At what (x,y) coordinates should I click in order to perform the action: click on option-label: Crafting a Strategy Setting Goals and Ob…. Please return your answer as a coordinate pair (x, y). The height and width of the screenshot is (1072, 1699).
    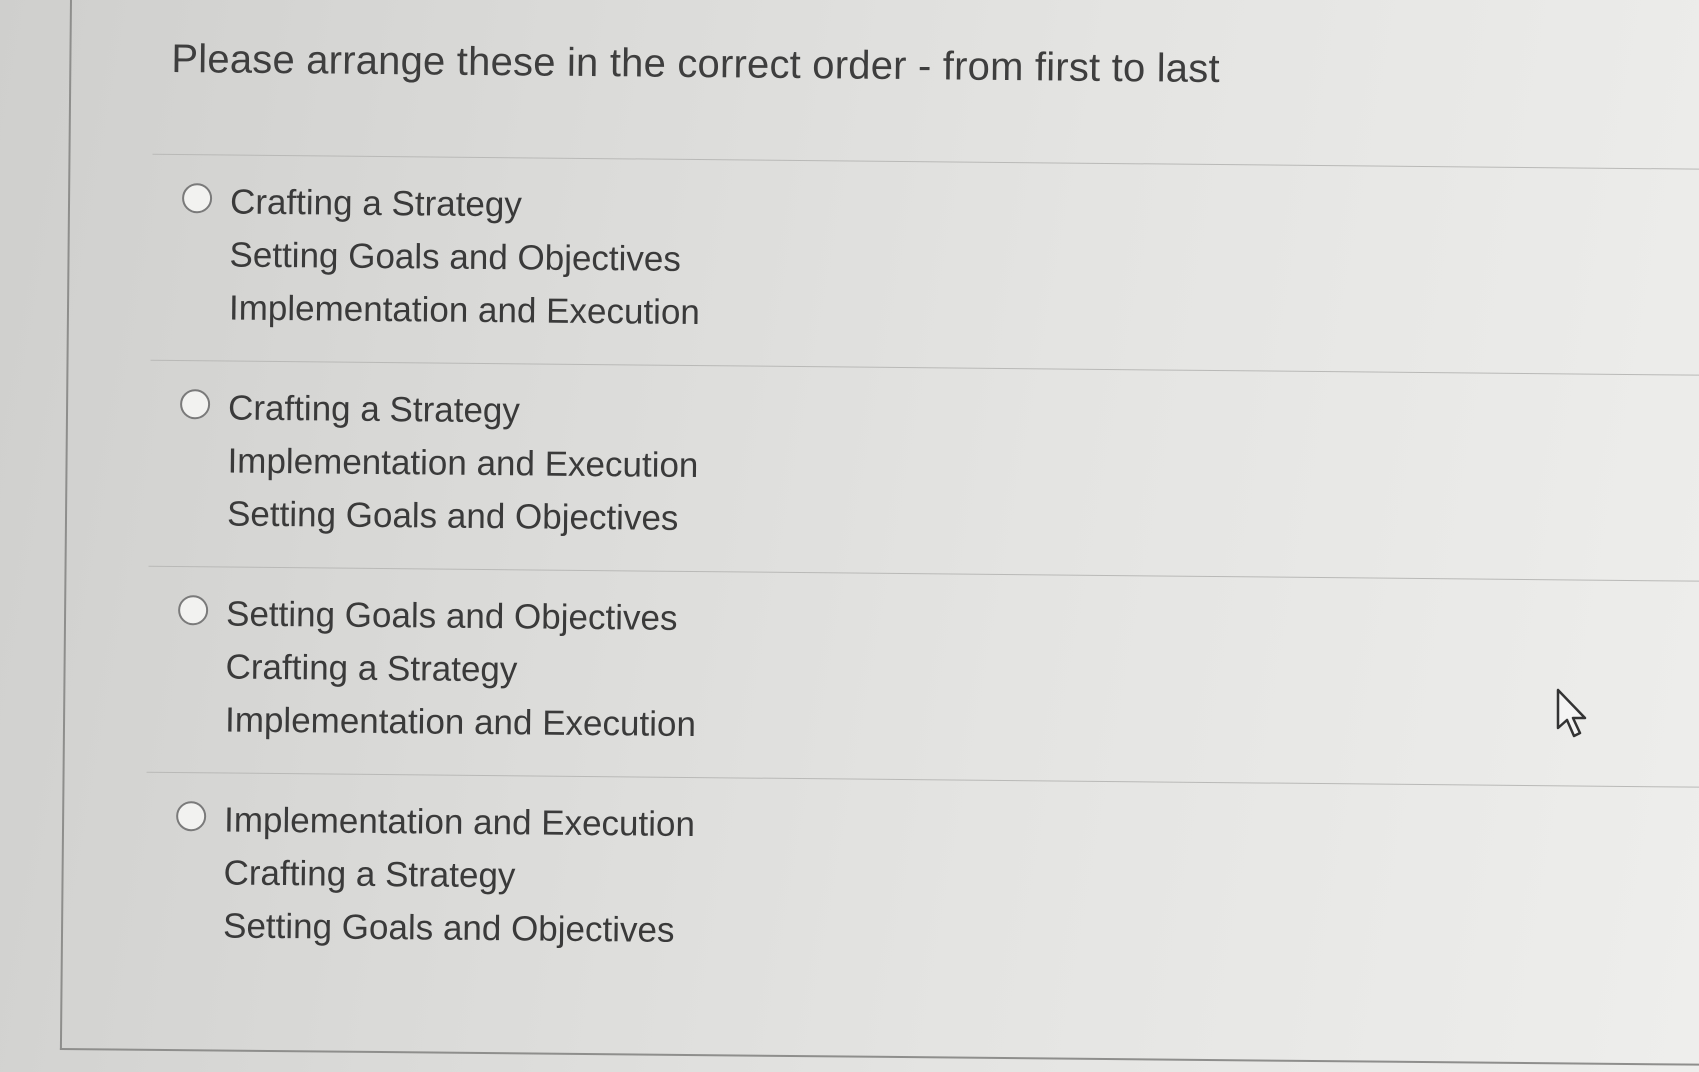
    Looking at the image, I should click on (465, 258).